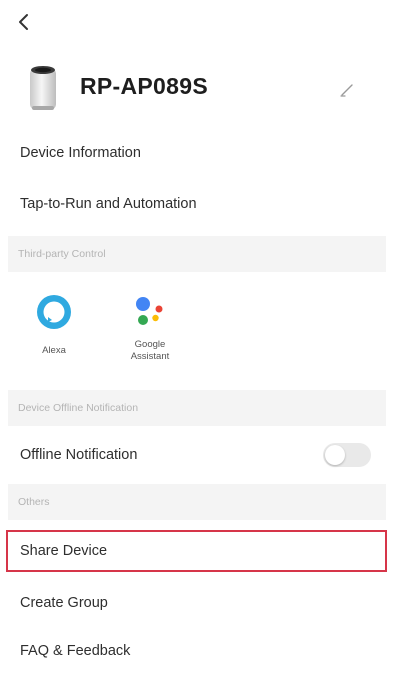 The image size is (403, 676). What do you see at coordinates (197, 502) in the screenshot?
I see `others-section-header: Others` at bounding box center [197, 502].